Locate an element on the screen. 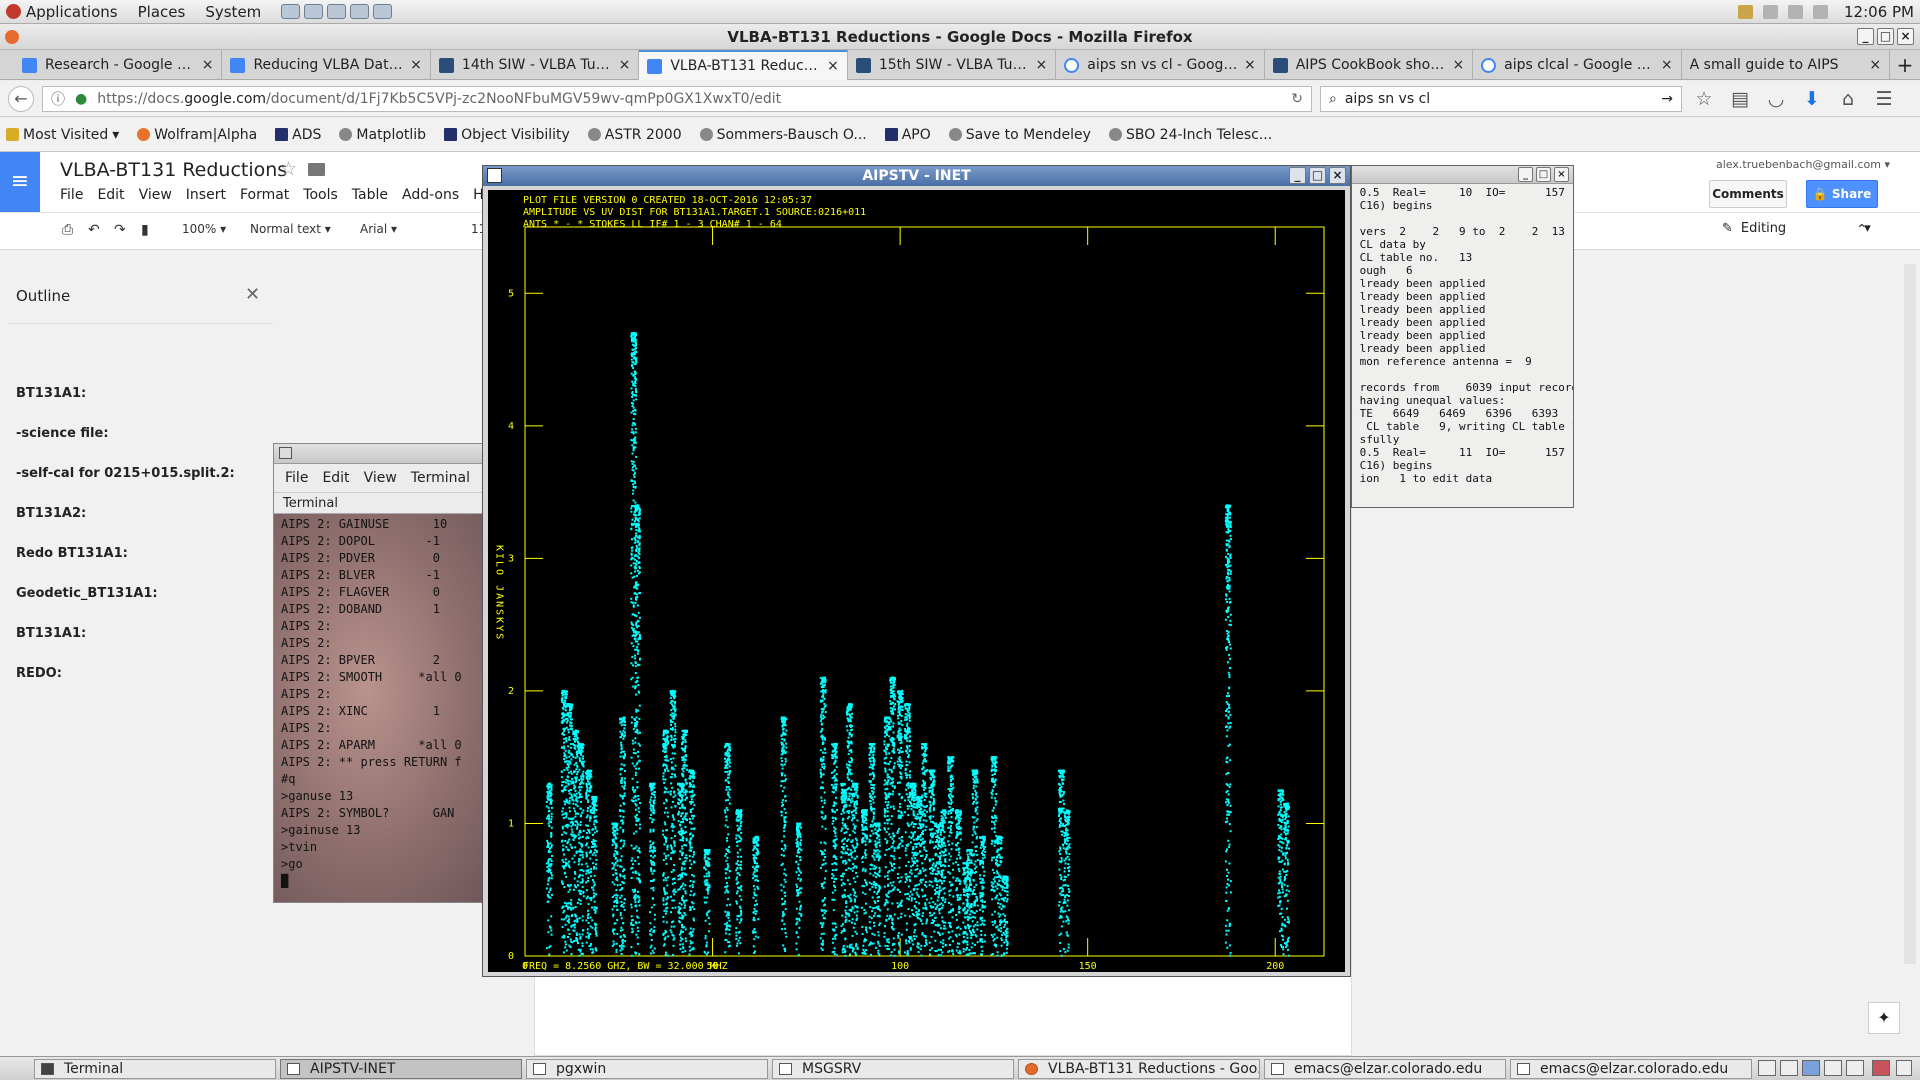 The width and height of the screenshot is (1920, 1080). downloads-icon: ⬇ is located at coordinates (1812, 99).